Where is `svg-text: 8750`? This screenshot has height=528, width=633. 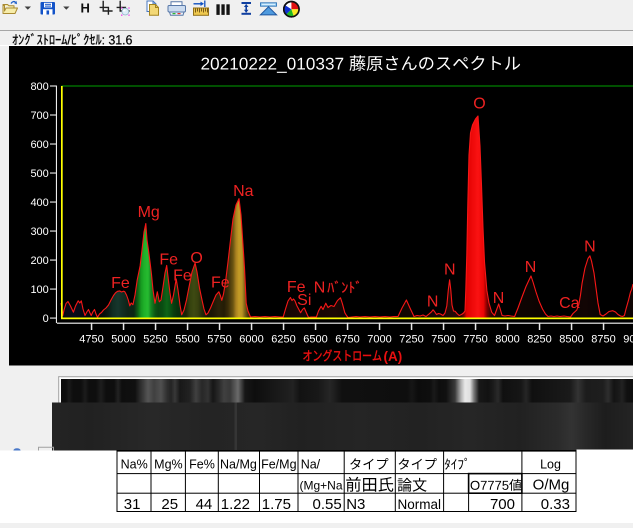
svg-text: 8750 is located at coordinates (603, 339).